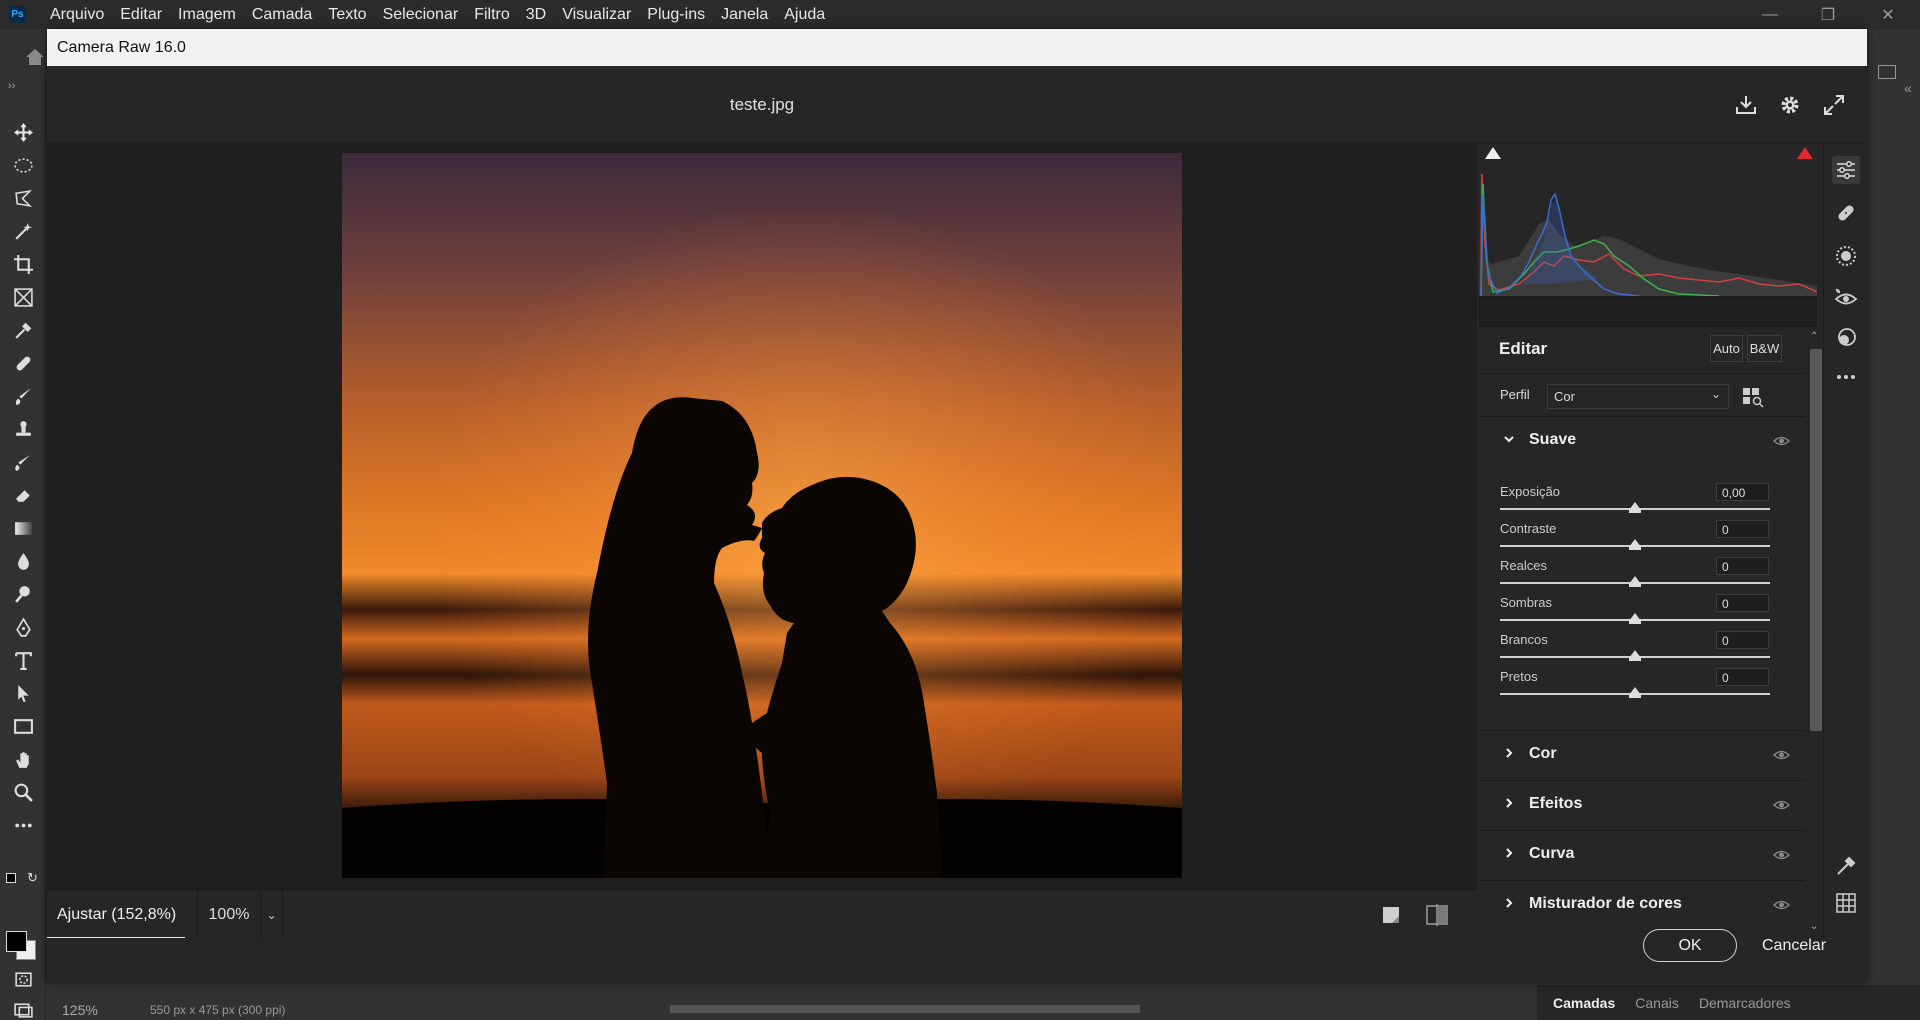 Image resolution: width=1920 pixels, height=1020 pixels. Describe the element at coordinates (1690, 945) in the screenshot. I see `ok-button: OK` at that location.